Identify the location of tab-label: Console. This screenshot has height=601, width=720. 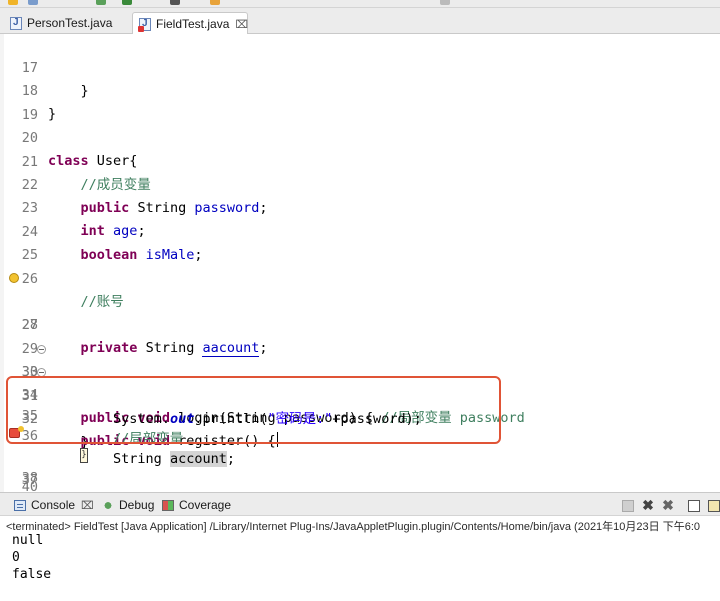
(53, 505).